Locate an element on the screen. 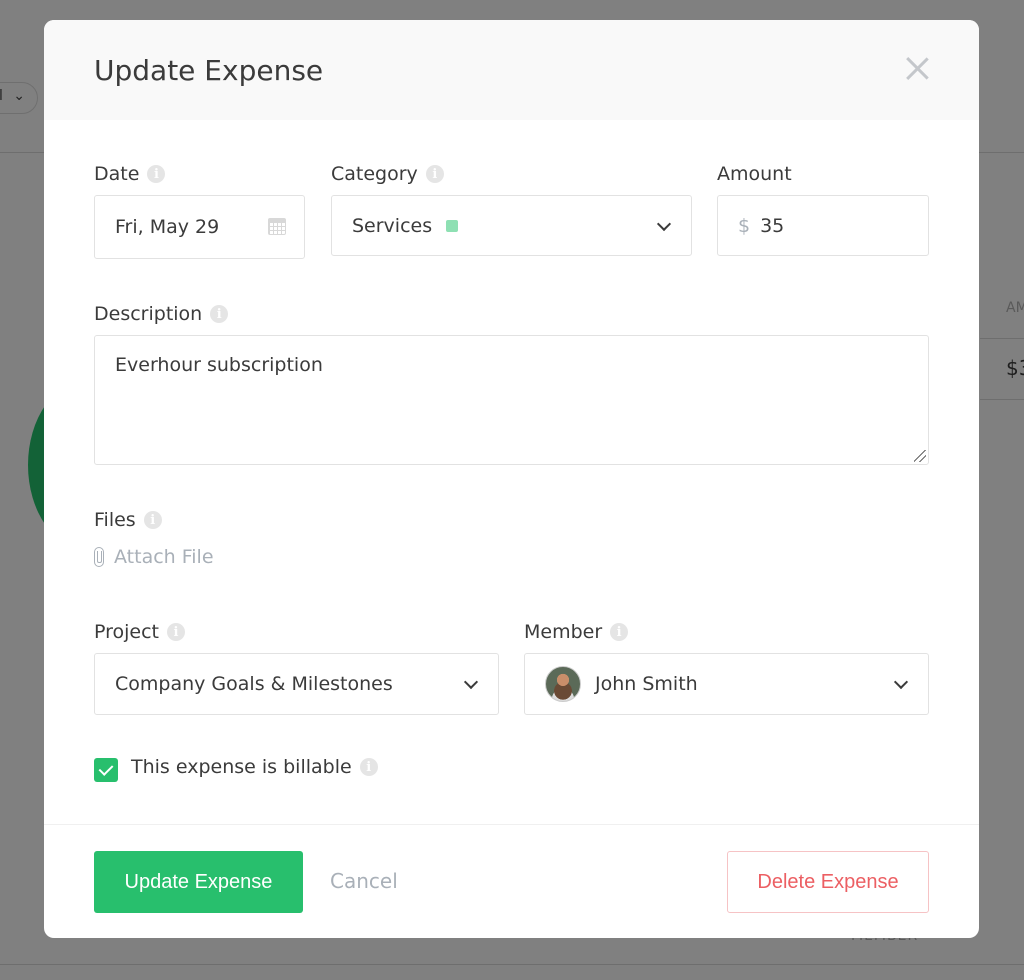 Image resolution: width=1024 pixels, height=980 pixels. description-label-text: Description is located at coordinates (148, 314).